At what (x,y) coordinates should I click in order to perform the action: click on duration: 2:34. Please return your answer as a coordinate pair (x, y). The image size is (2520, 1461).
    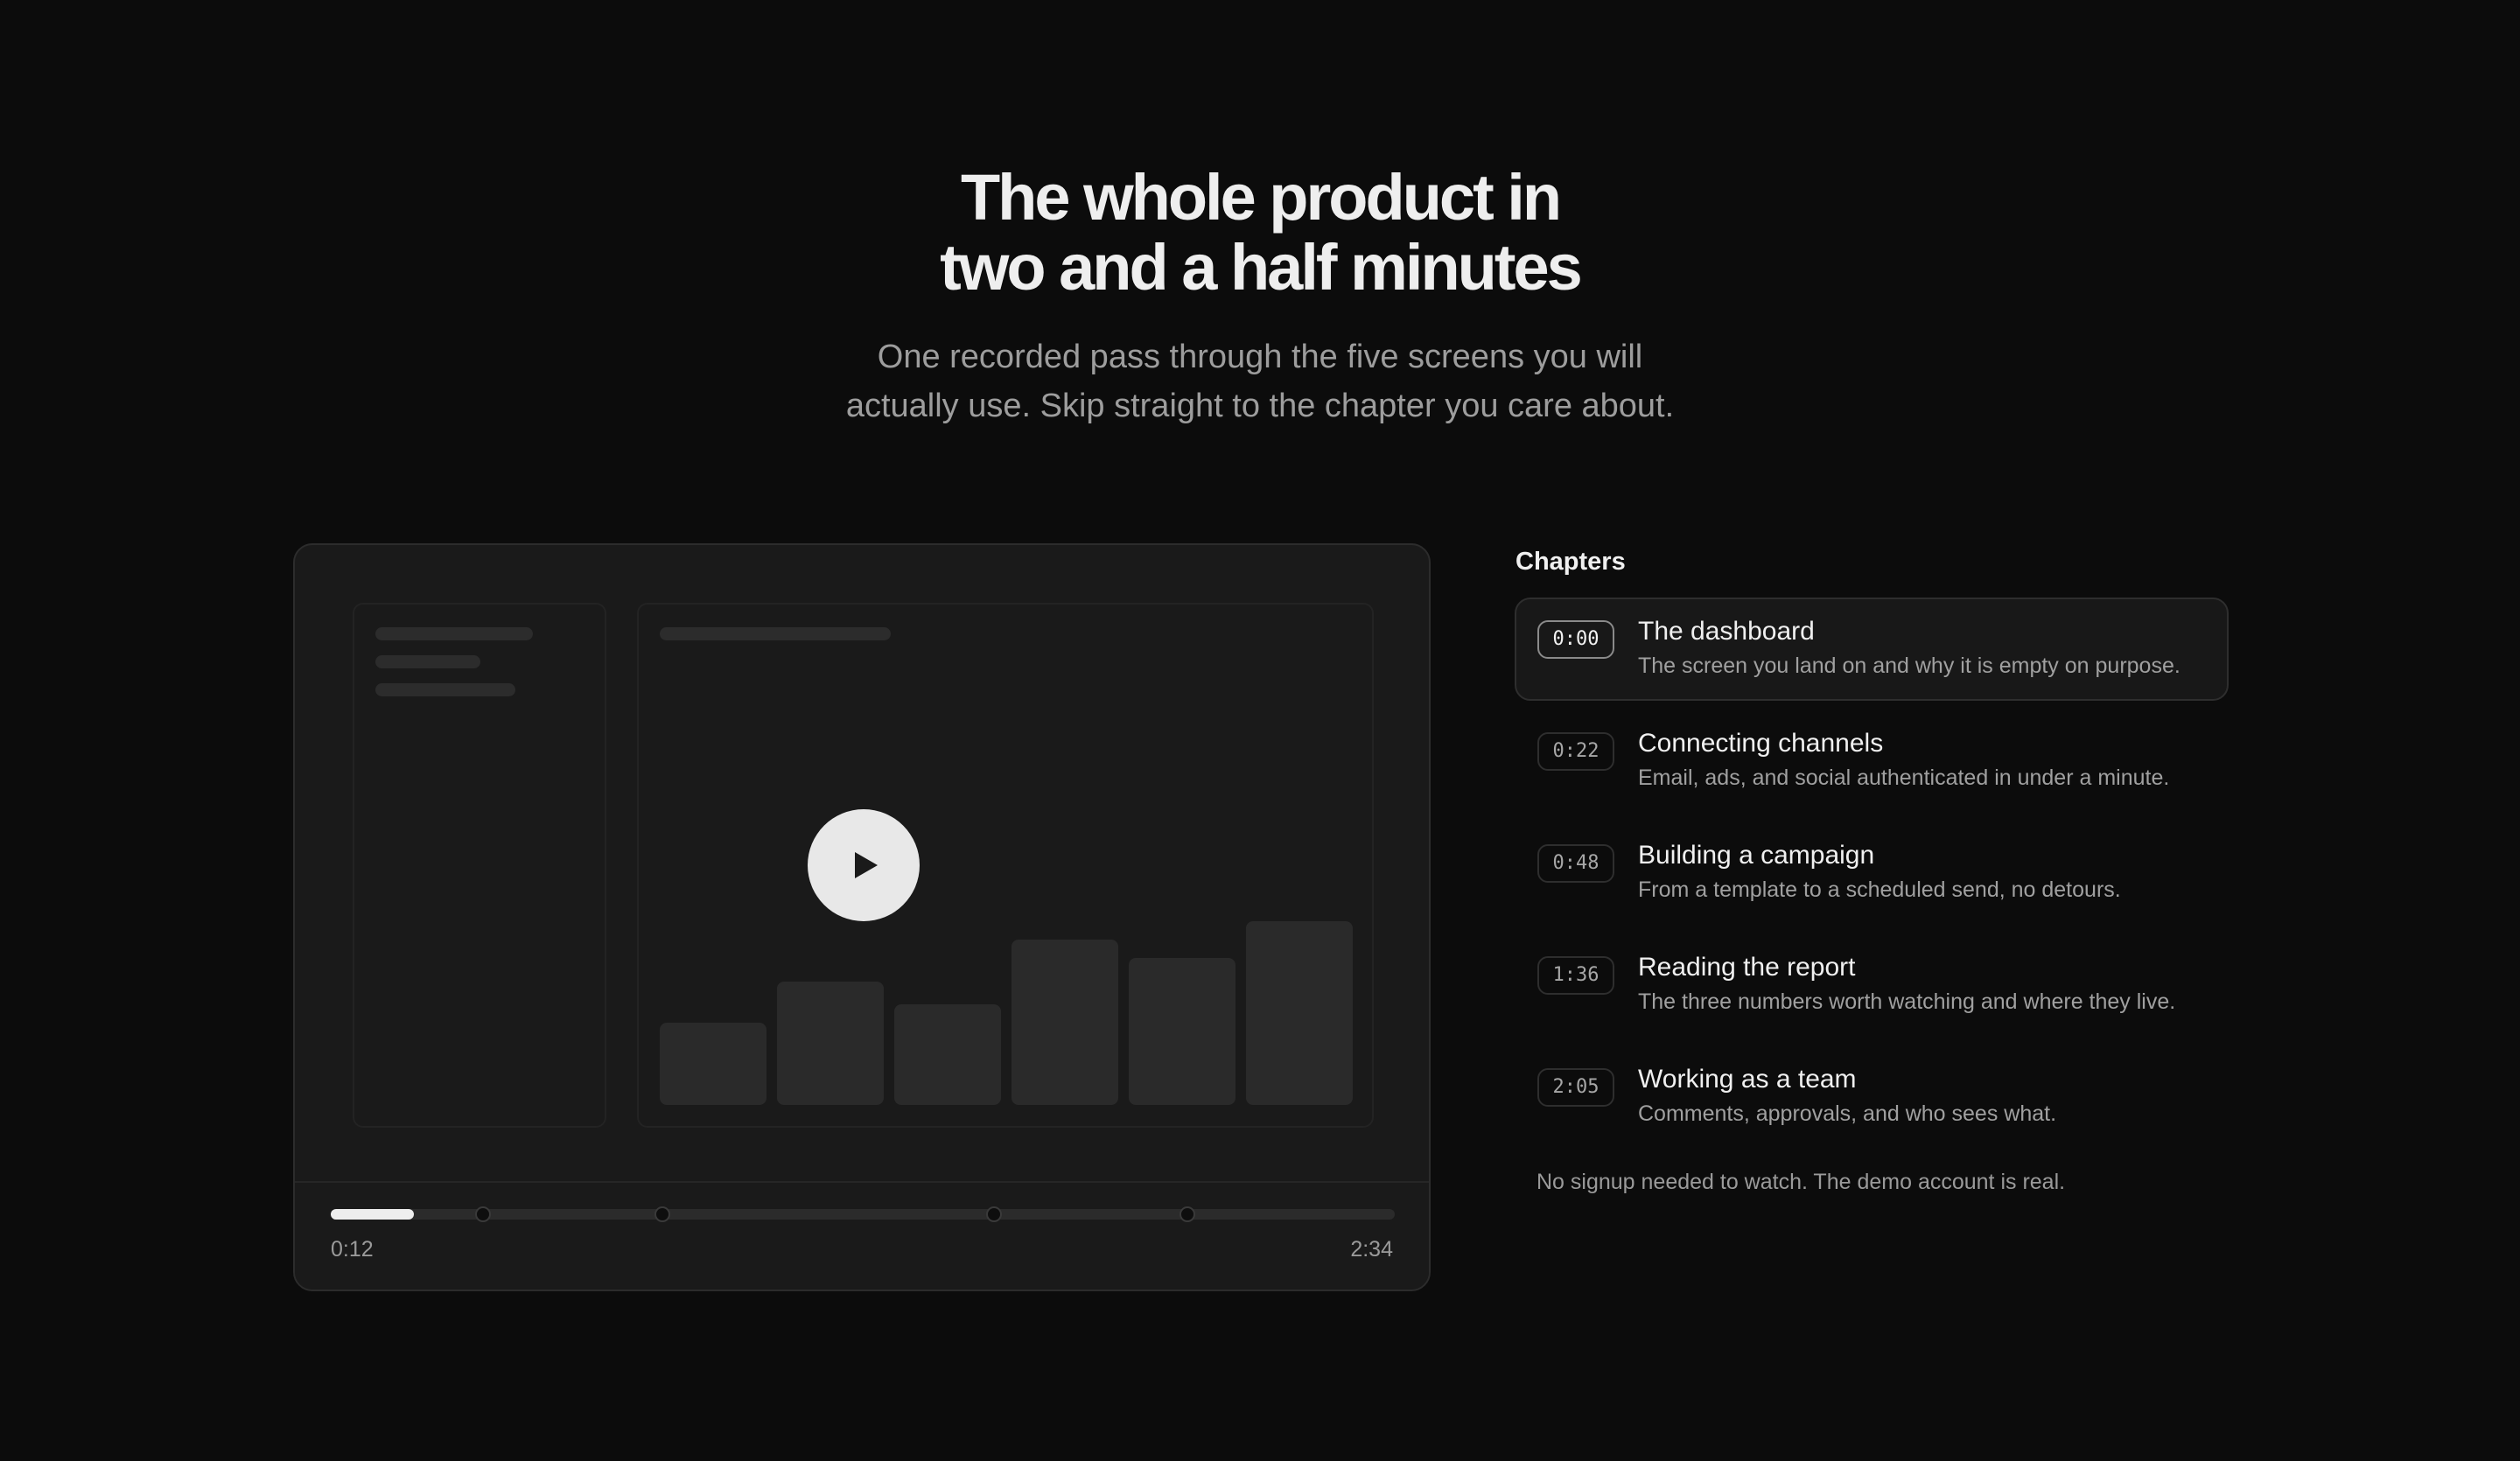
    Looking at the image, I should click on (1371, 1250).